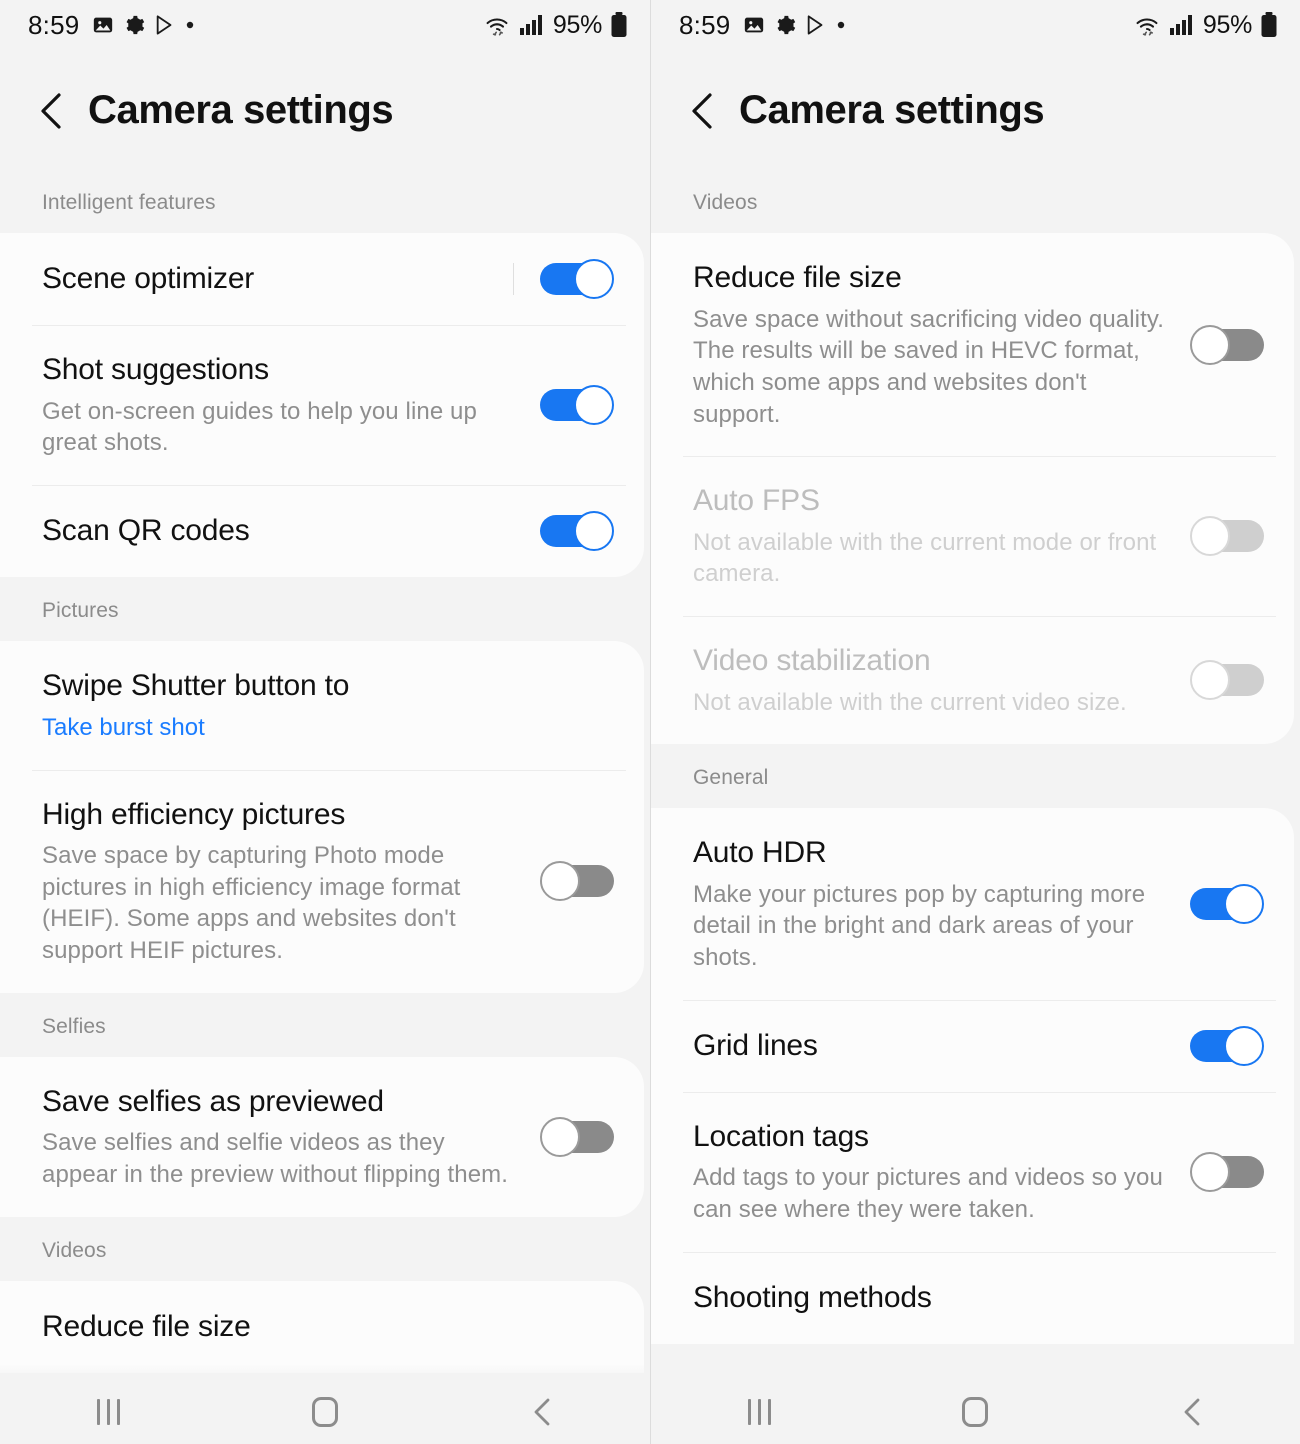  I want to click on setting-title: Video stabilization, so click(812, 661).